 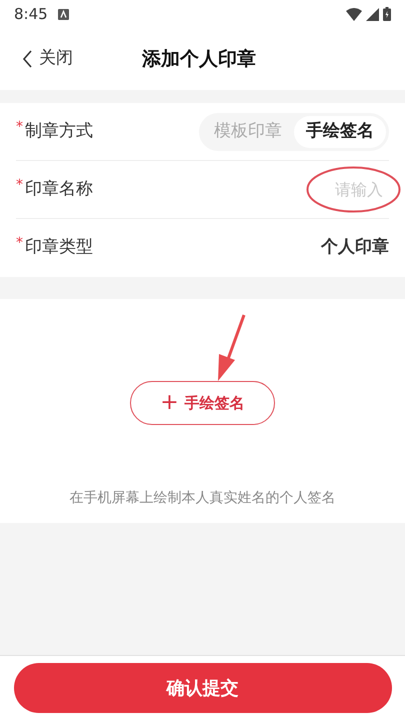 I want to click on notification-icon, so click(x=63, y=14).